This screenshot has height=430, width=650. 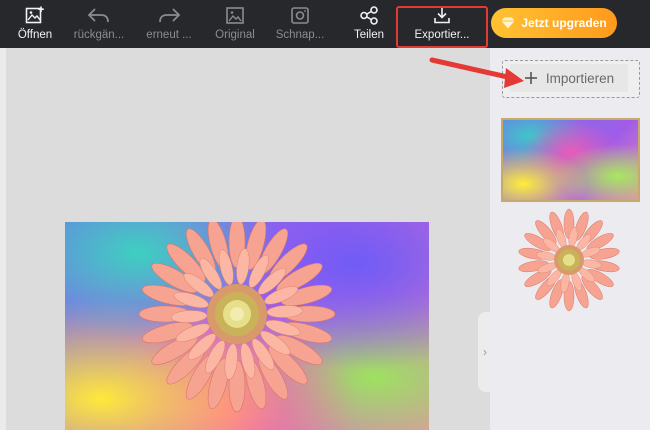 I want to click on open-button: Öffnen, so click(x=35, y=24).